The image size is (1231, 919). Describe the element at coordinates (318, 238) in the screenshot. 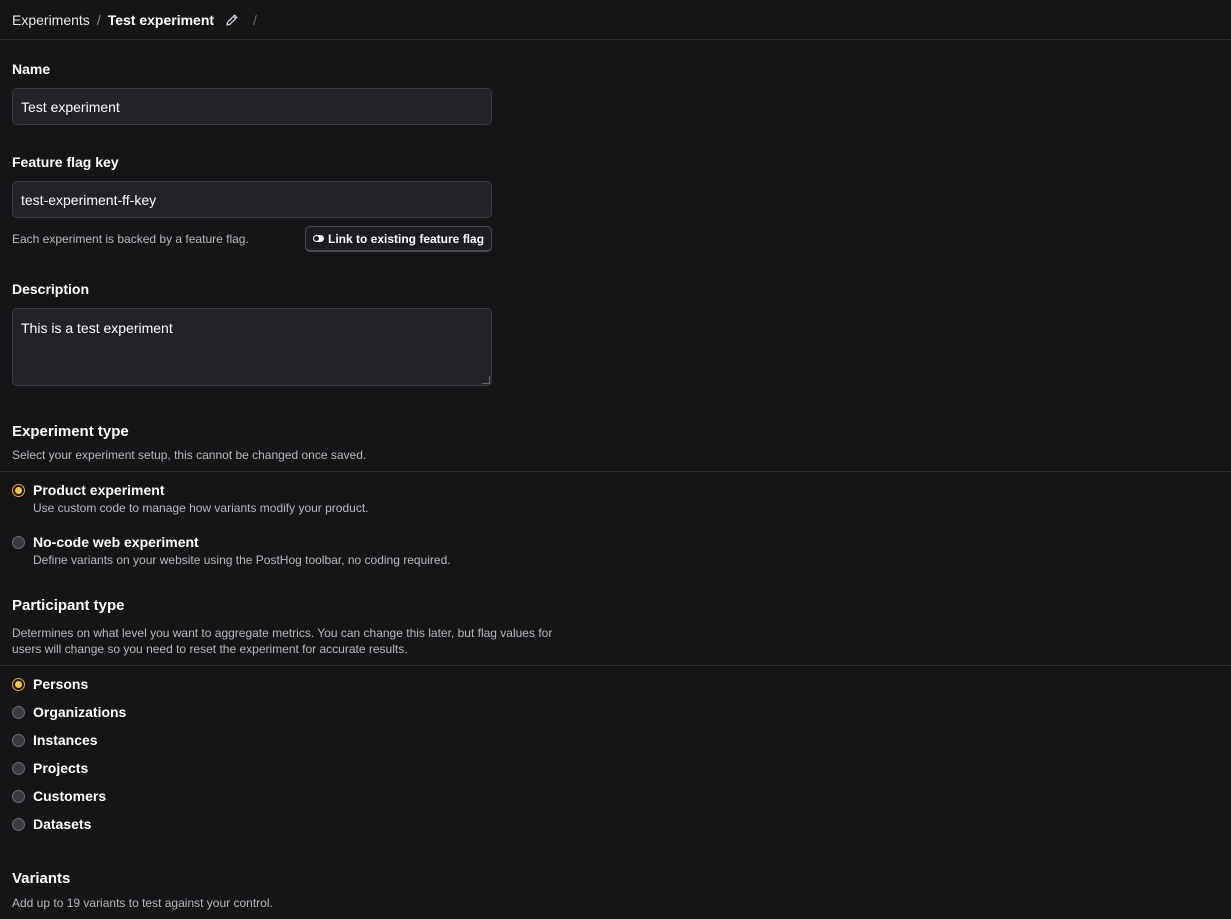

I see `toggle-icon` at that location.